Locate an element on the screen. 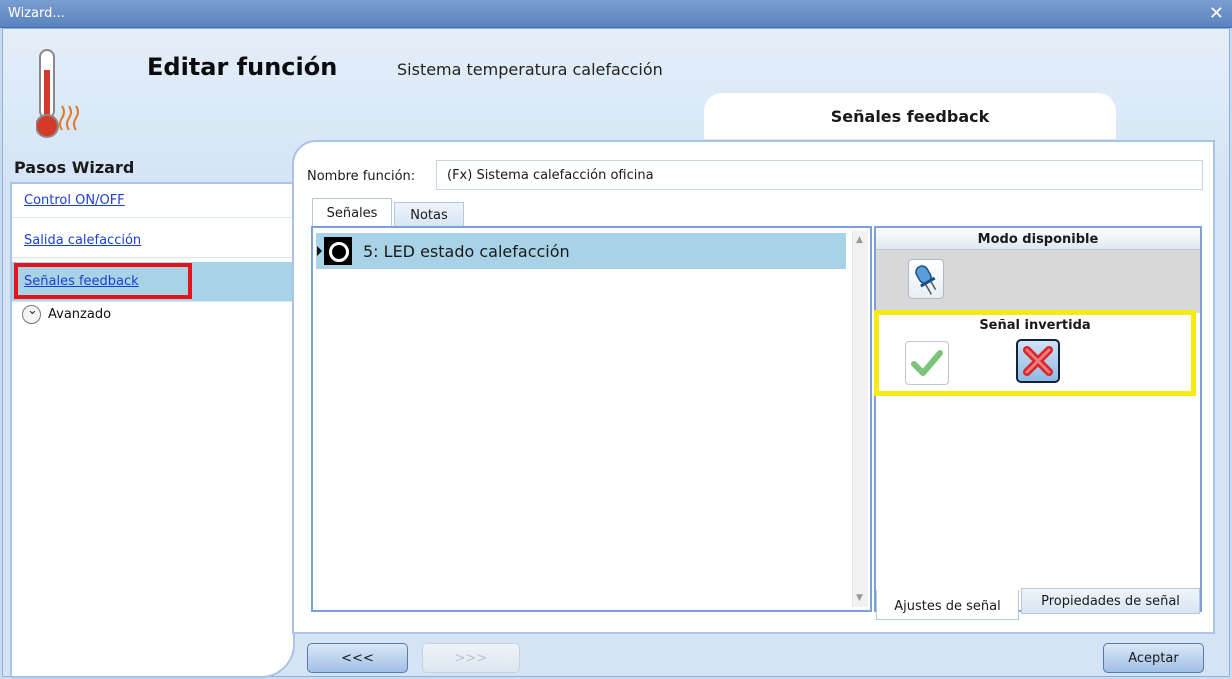  tab-notes: Notas is located at coordinates (429, 214).